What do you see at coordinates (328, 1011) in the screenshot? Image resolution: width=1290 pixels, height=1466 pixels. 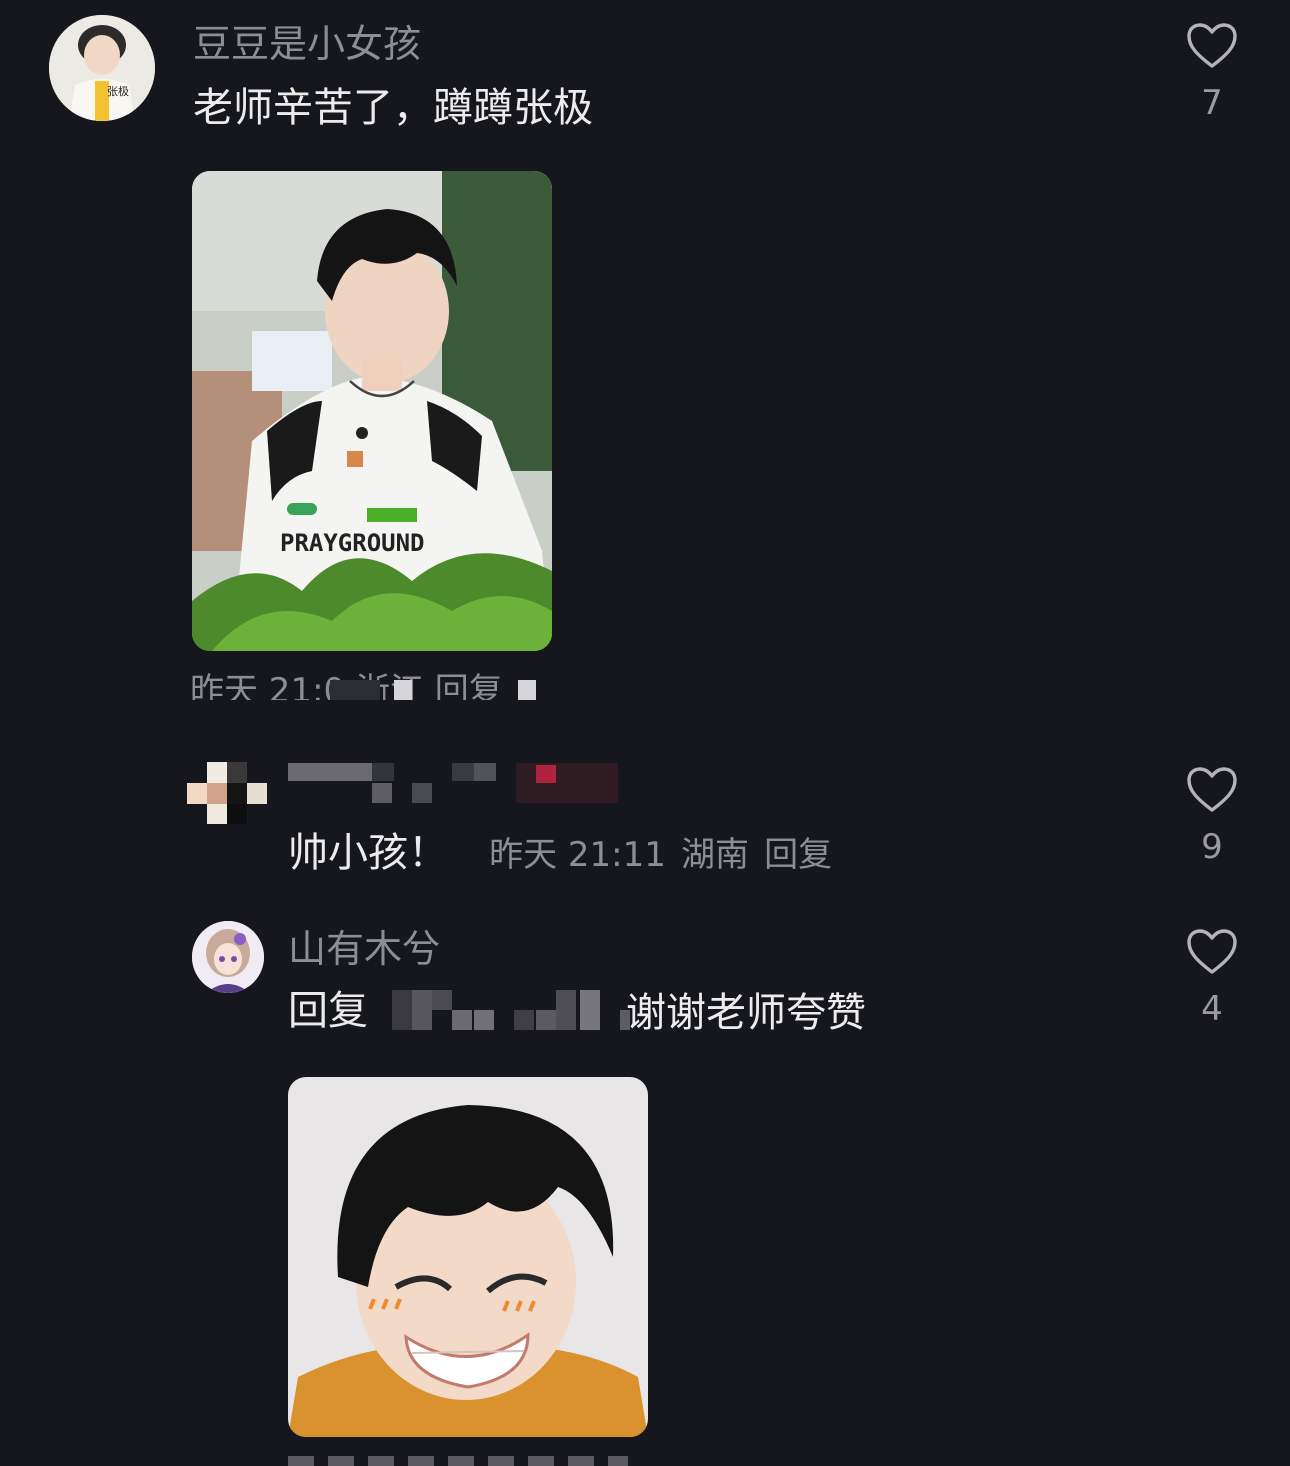 I see `reply-prefix: 回复` at bounding box center [328, 1011].